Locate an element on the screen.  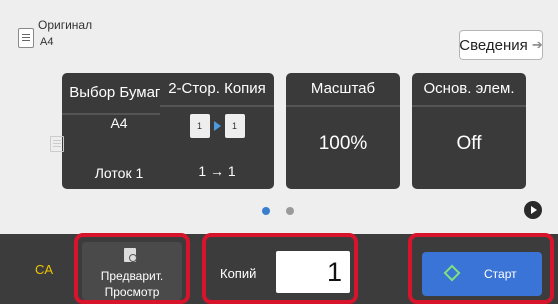
page-dot is located at coordinates (290, 211).